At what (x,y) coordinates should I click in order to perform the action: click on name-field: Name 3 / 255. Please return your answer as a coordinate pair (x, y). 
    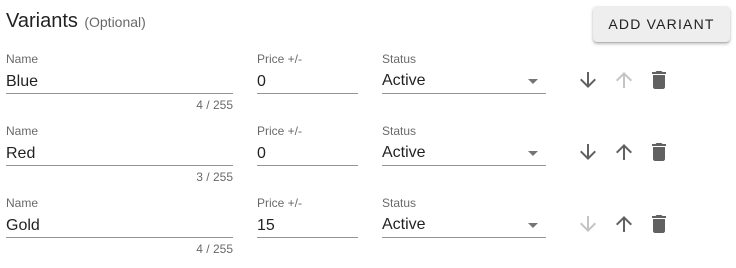
    Looking at the image, I should click on (119, 154).